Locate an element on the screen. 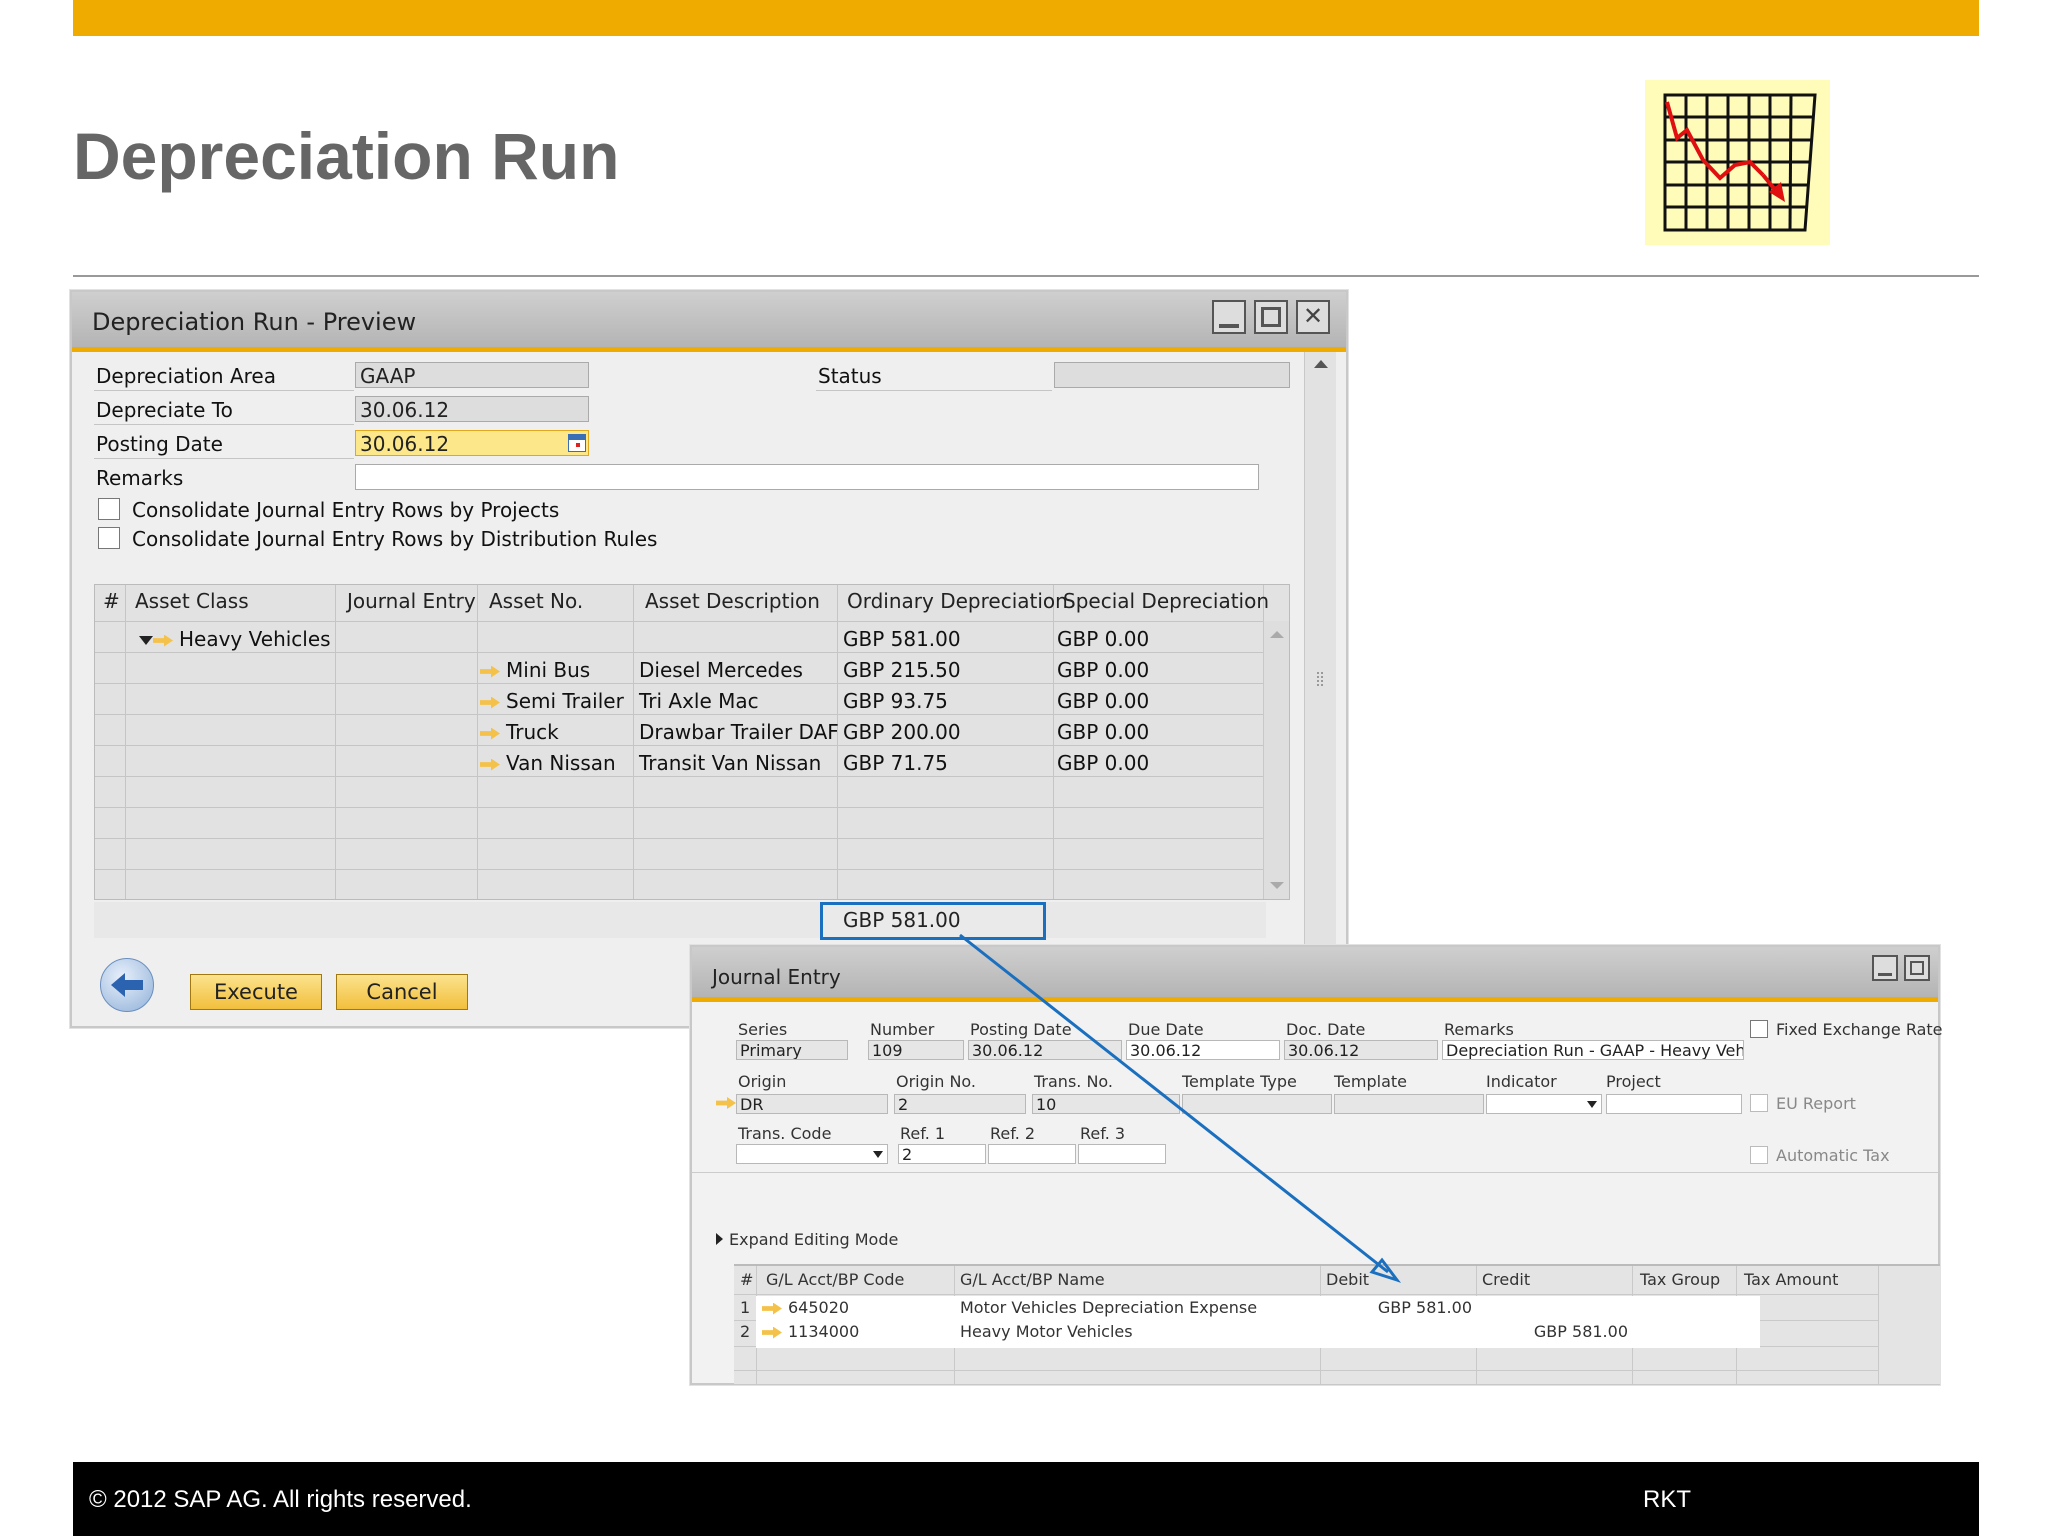 The width and height of the screenshot is (2048, 1536). origin-field: DR is located at coordinates (812, 1104).